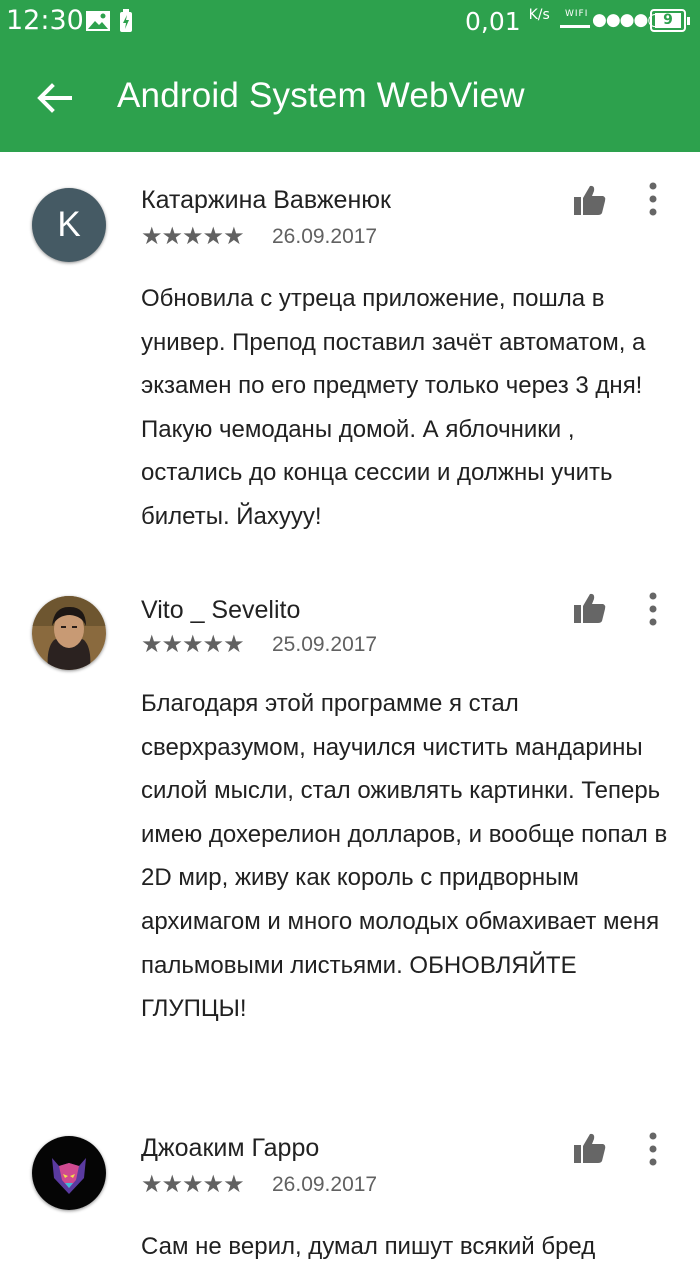 Image resolution: width=700 pixels, height=1269 pixels. Describe the element at coordinates (670, 20) in the screenshot. I see `battery-icon: 9` at that location.